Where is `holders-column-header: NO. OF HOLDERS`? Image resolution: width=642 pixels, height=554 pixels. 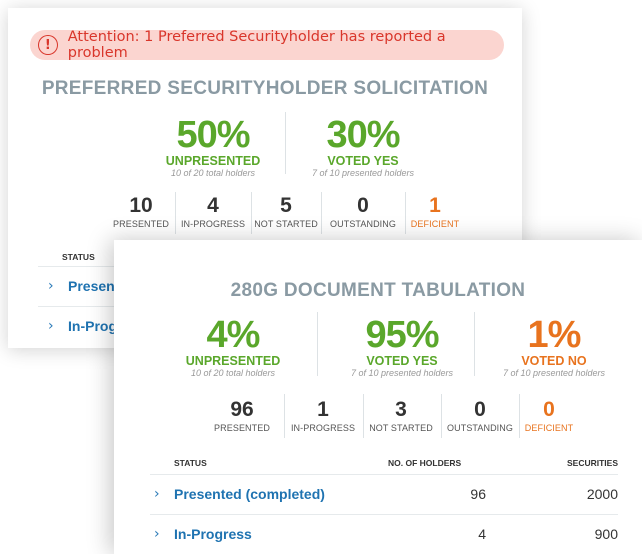 holders-column-header: NO. OF HOLDERS is located at coordinates (425, 463).